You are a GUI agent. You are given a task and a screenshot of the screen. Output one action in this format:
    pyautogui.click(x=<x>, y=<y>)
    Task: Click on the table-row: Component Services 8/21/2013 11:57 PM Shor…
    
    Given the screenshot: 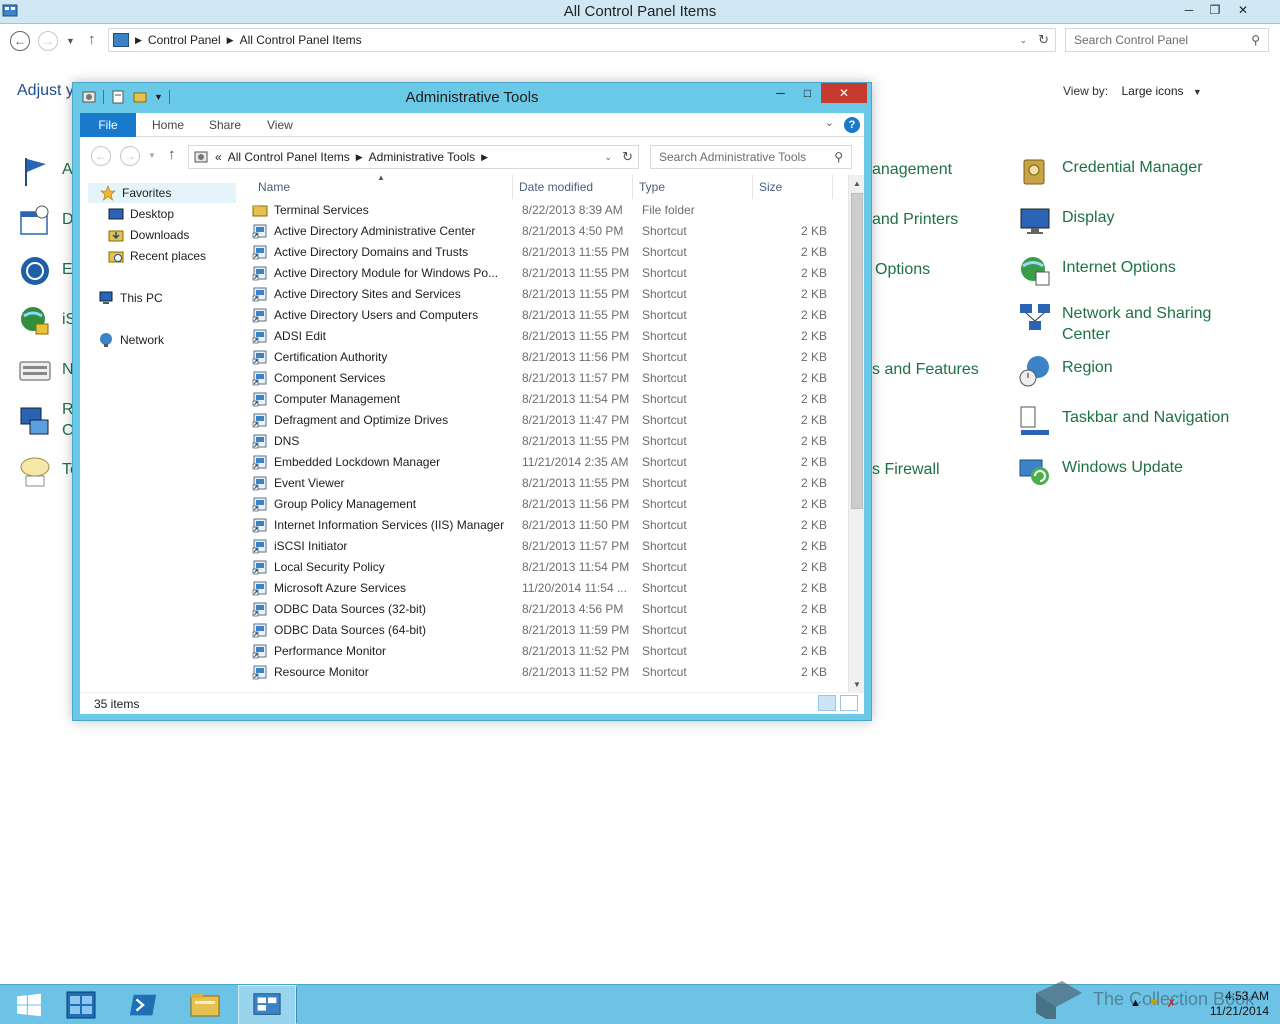 What is the action you would take?
    pyautogui.click(x=539, y=377)
    